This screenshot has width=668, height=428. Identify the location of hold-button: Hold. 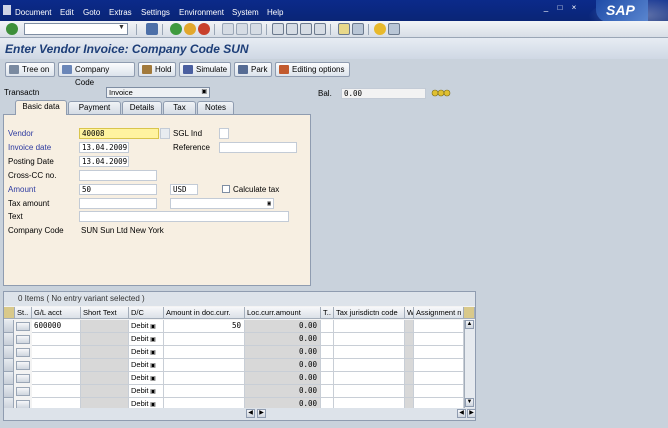
(157, 69).